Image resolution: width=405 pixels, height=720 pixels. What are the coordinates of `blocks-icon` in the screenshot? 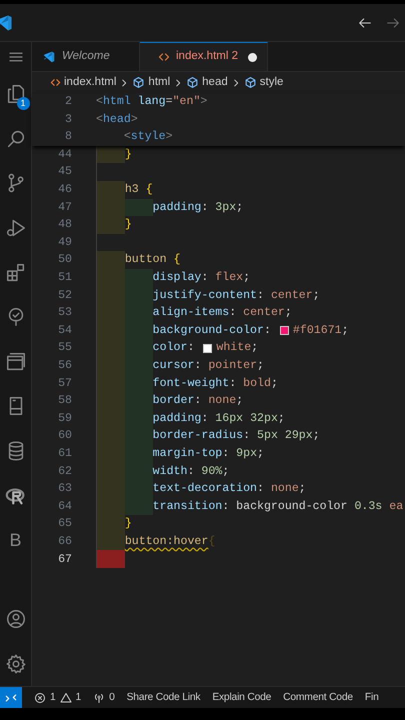 It's located at (15, 273).